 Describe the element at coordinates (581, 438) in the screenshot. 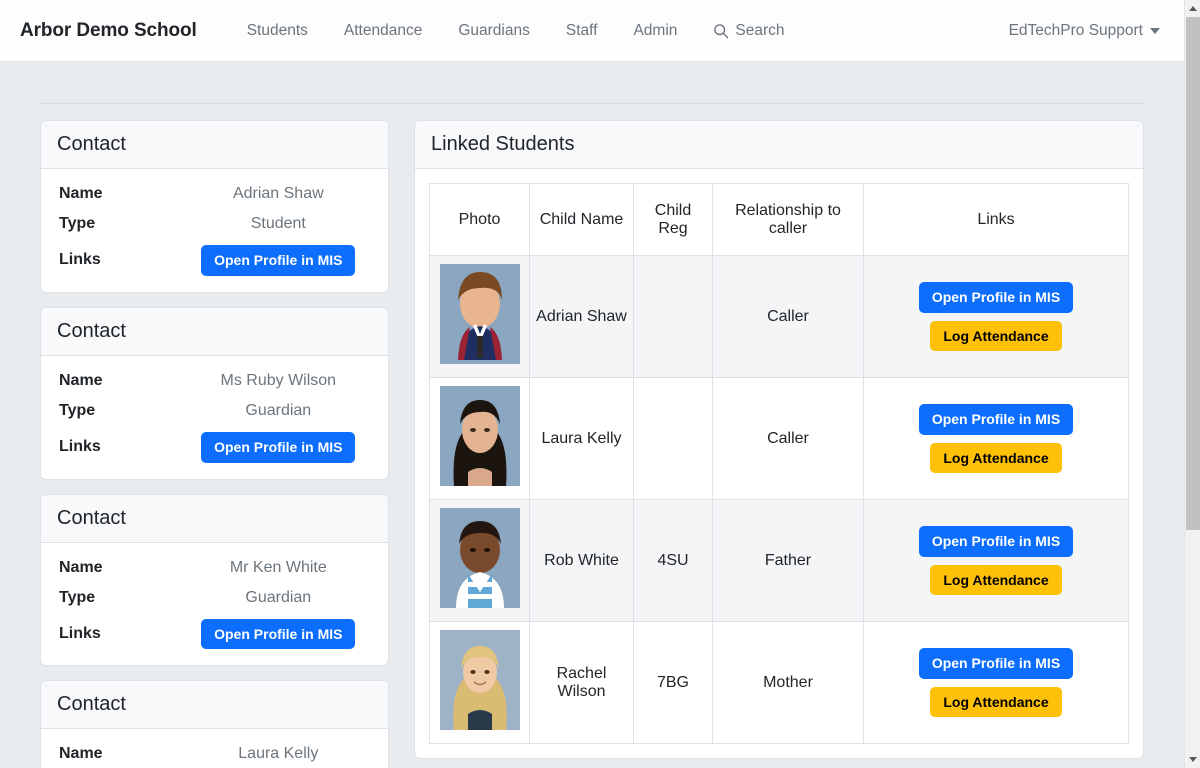

I see `cell-child-name: Laura Kelly` at that location.